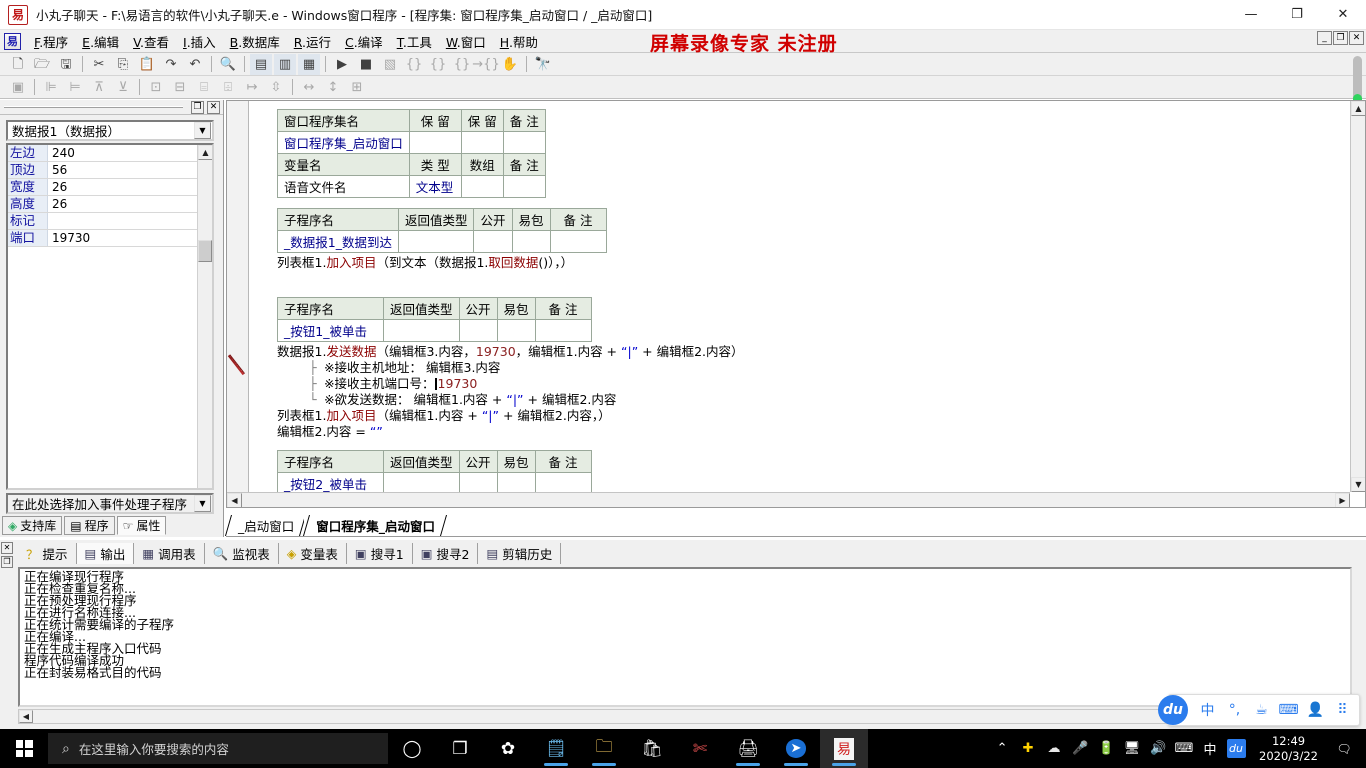 This screenshot has width=1366, height=768. I want to click on doc-tab-window-program-set: 窗口程序集_启动窗口, so click(375, 525).